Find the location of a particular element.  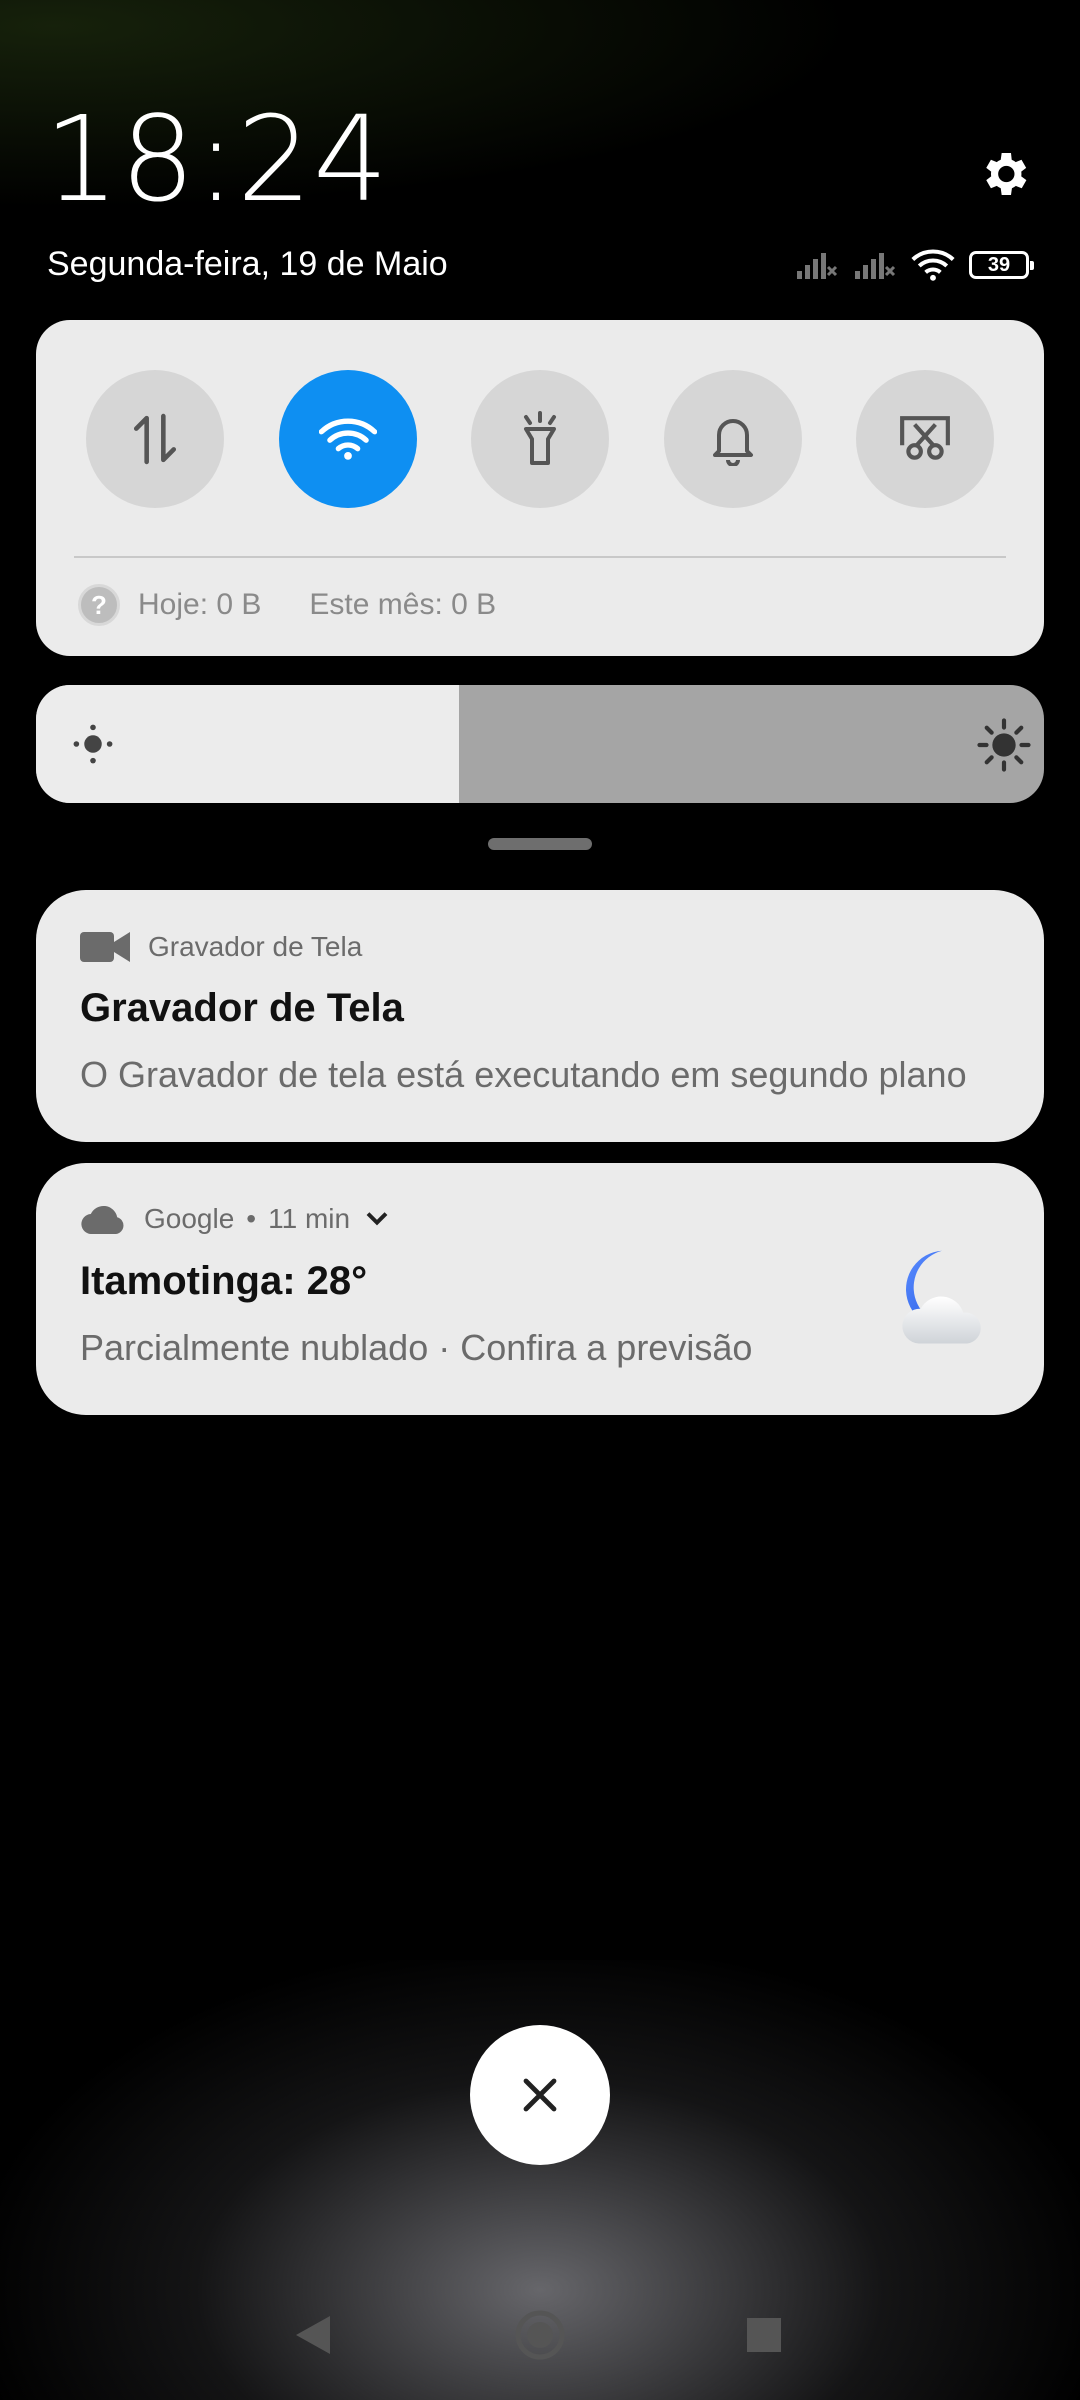

data-month: Este mês: 0 B is located at coordinates (403, 604).